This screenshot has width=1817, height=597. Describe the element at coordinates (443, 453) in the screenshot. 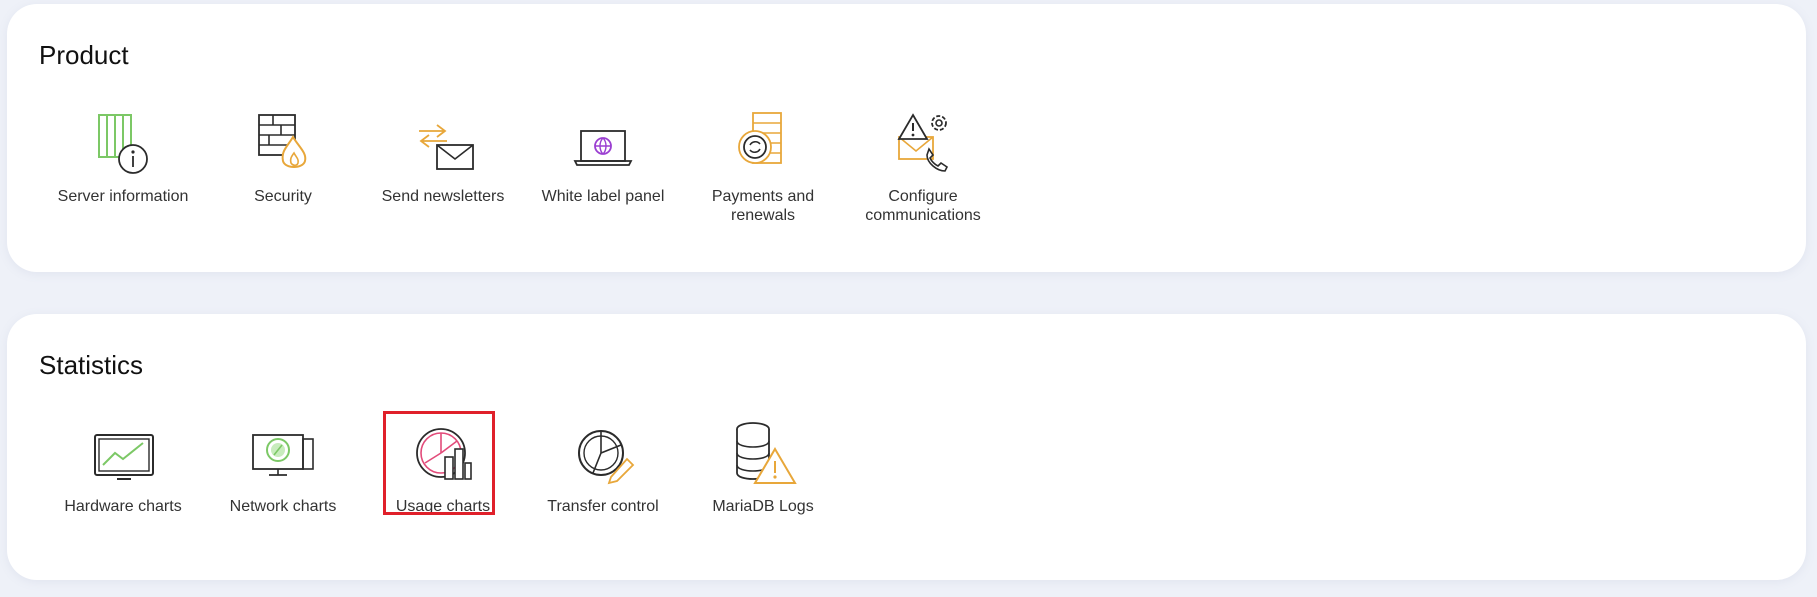

I see `usage-chart-icon` at that location.